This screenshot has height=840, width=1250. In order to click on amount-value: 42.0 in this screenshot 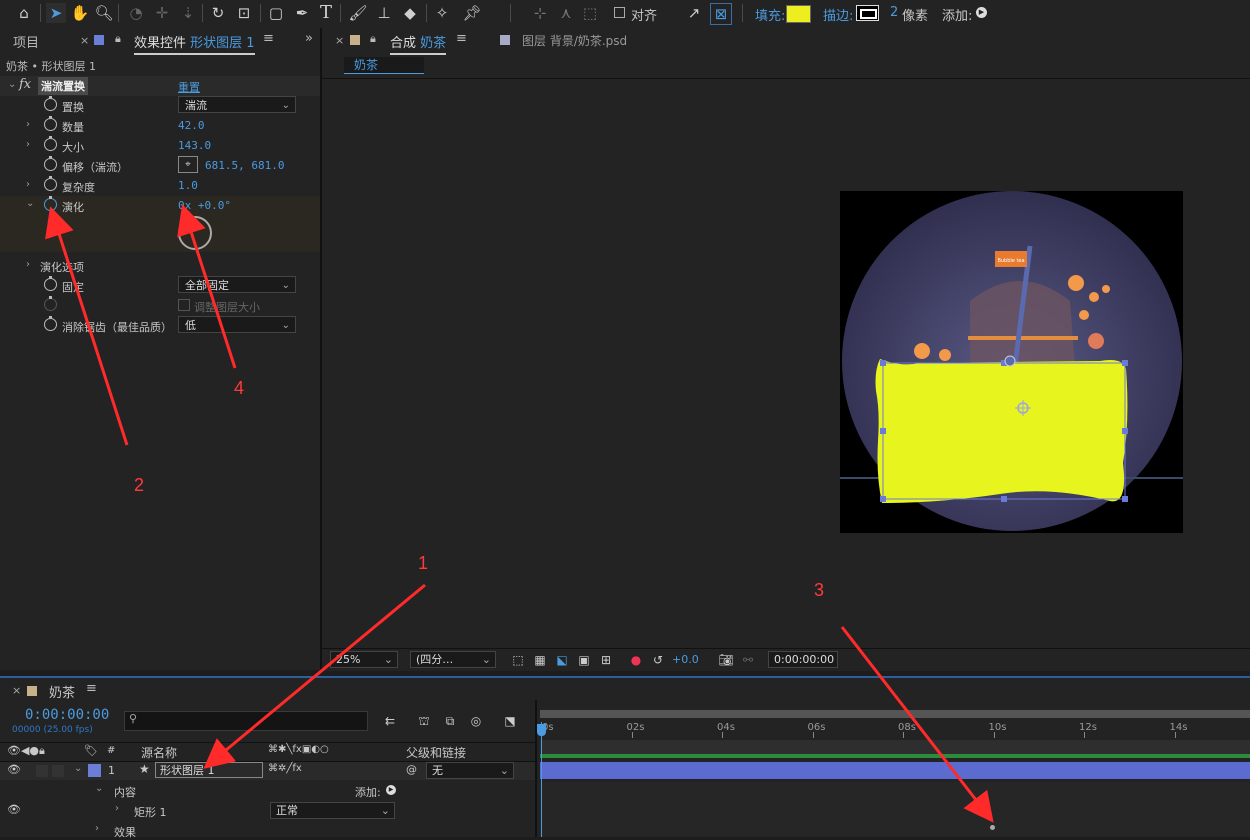, I will do `click(191, 125)`.